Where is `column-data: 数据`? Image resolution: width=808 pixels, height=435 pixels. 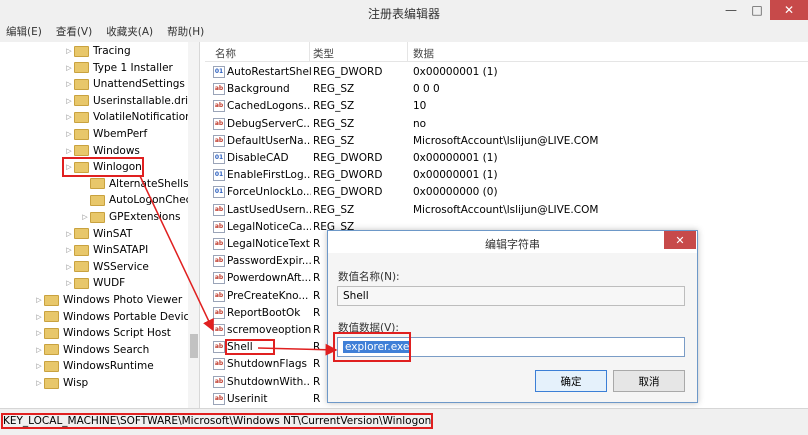
column-data: 数据 is located at coordinates (423, 53).